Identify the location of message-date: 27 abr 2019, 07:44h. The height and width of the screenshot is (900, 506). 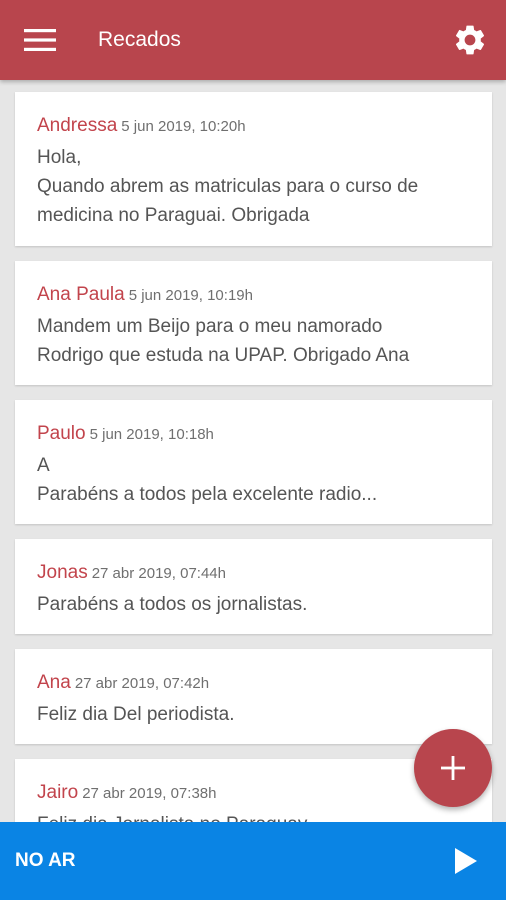
(158, 573).